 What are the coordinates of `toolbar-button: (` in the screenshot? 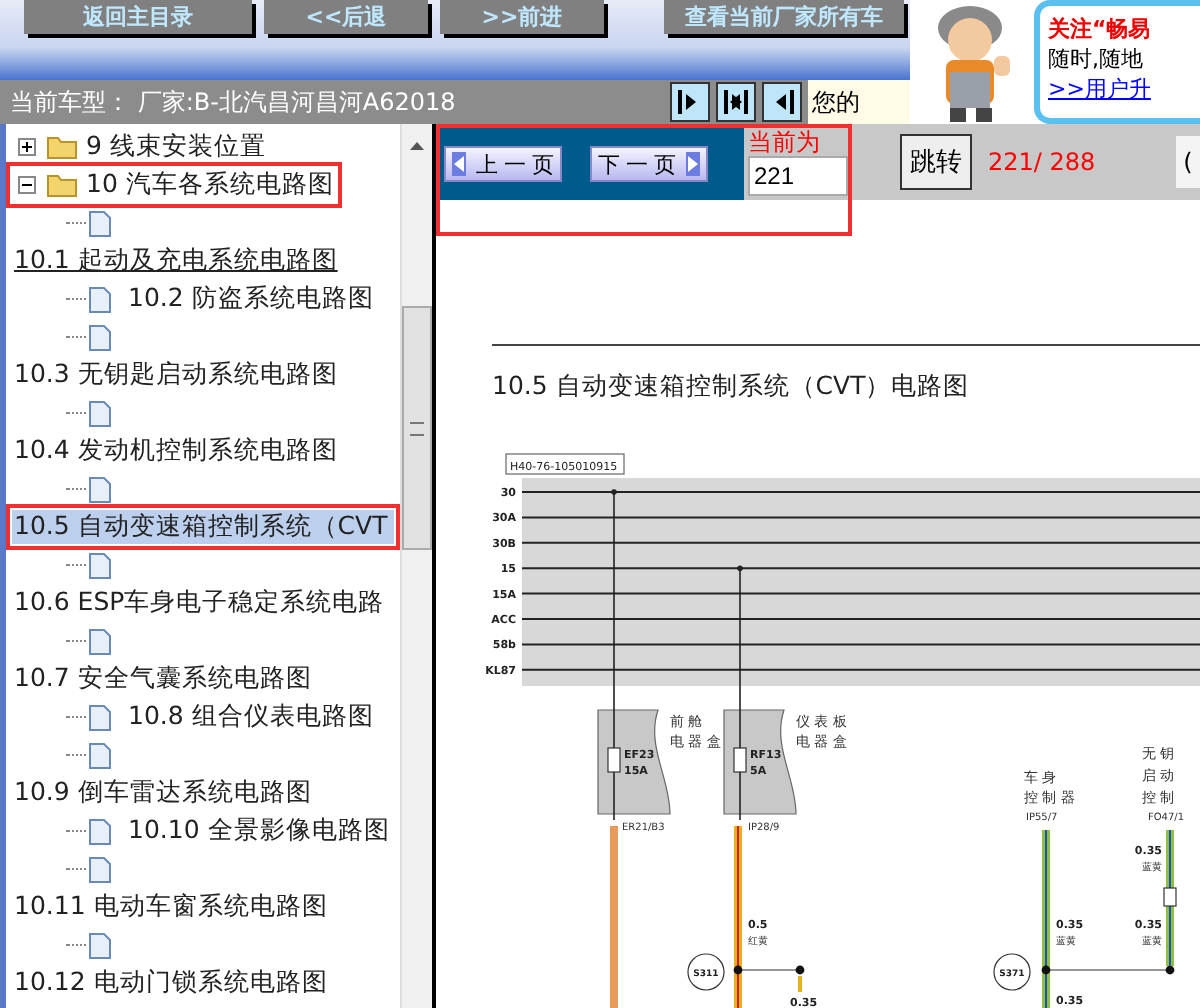 It's located at (1187, 162).